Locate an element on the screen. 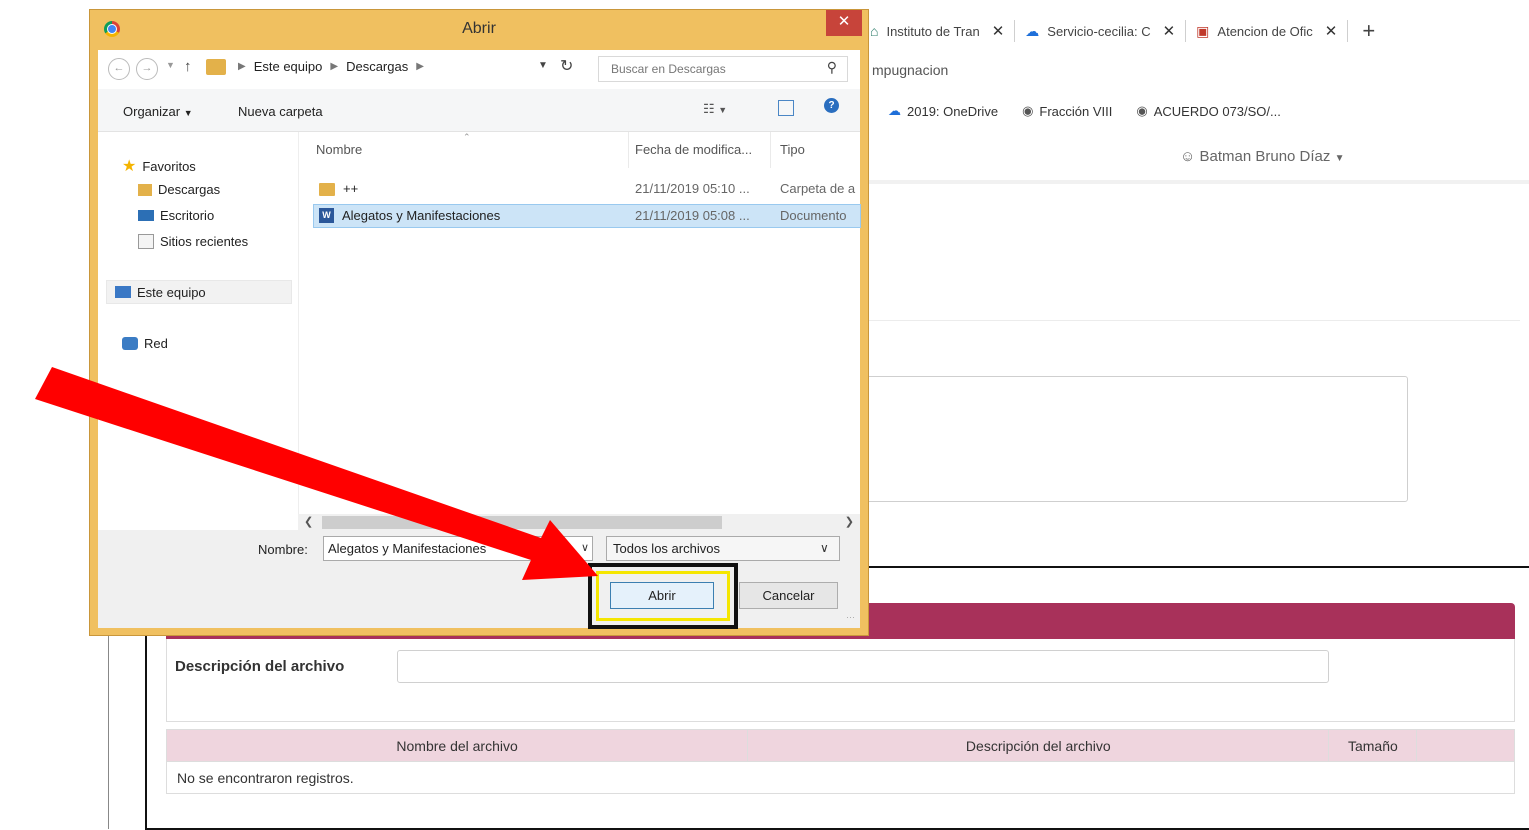 This screenshot has width=1529, height=830. description-input is located at coordinates (863, 666).